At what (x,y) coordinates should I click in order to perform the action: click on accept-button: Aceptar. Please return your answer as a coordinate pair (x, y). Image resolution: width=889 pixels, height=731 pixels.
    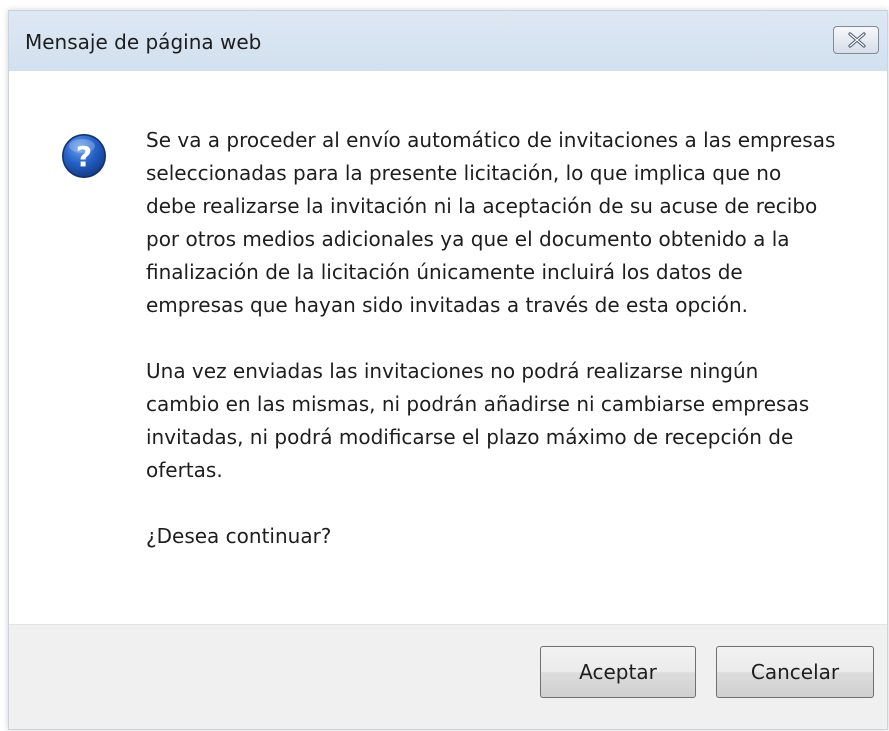
    Looking at the image, I should click on (618, 672).